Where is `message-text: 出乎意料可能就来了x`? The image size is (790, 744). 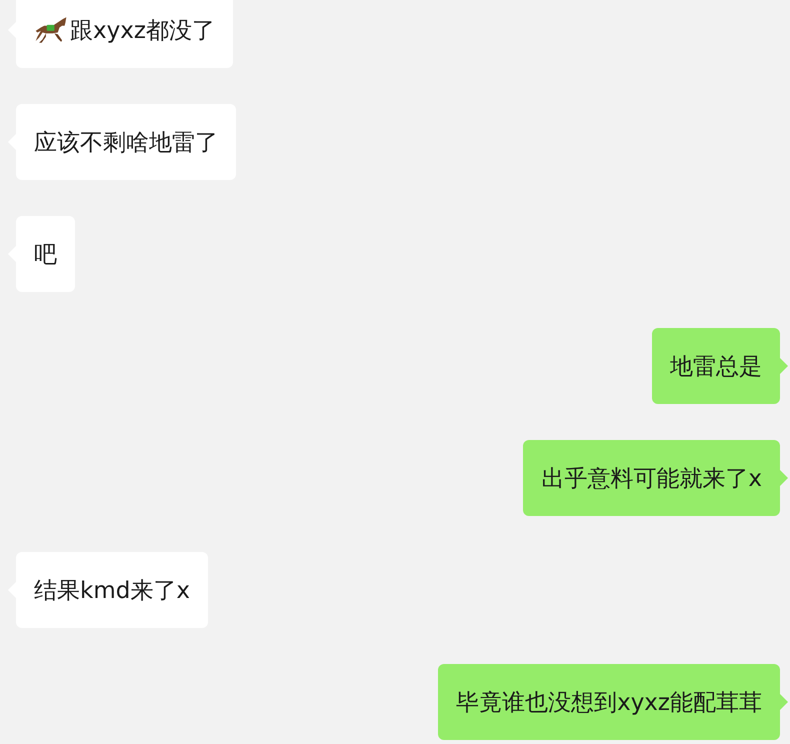
message-text: 出乎意料可能就来了x is located at coordinates (651, 479).